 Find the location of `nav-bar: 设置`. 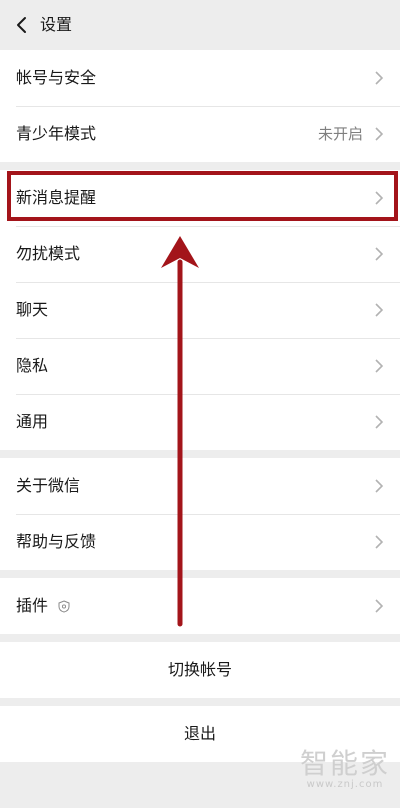

nav-bar: 设置 is located at coordinates (200, 25).